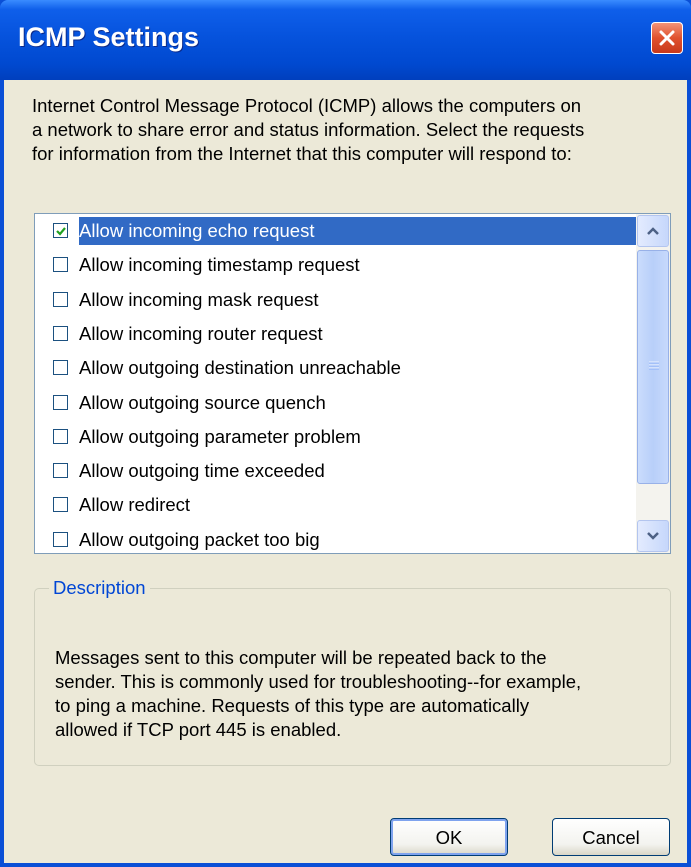  Describe the element at coordinates (611, 837) in the screenshot. I see `cancel-button: Cancel` at that location.